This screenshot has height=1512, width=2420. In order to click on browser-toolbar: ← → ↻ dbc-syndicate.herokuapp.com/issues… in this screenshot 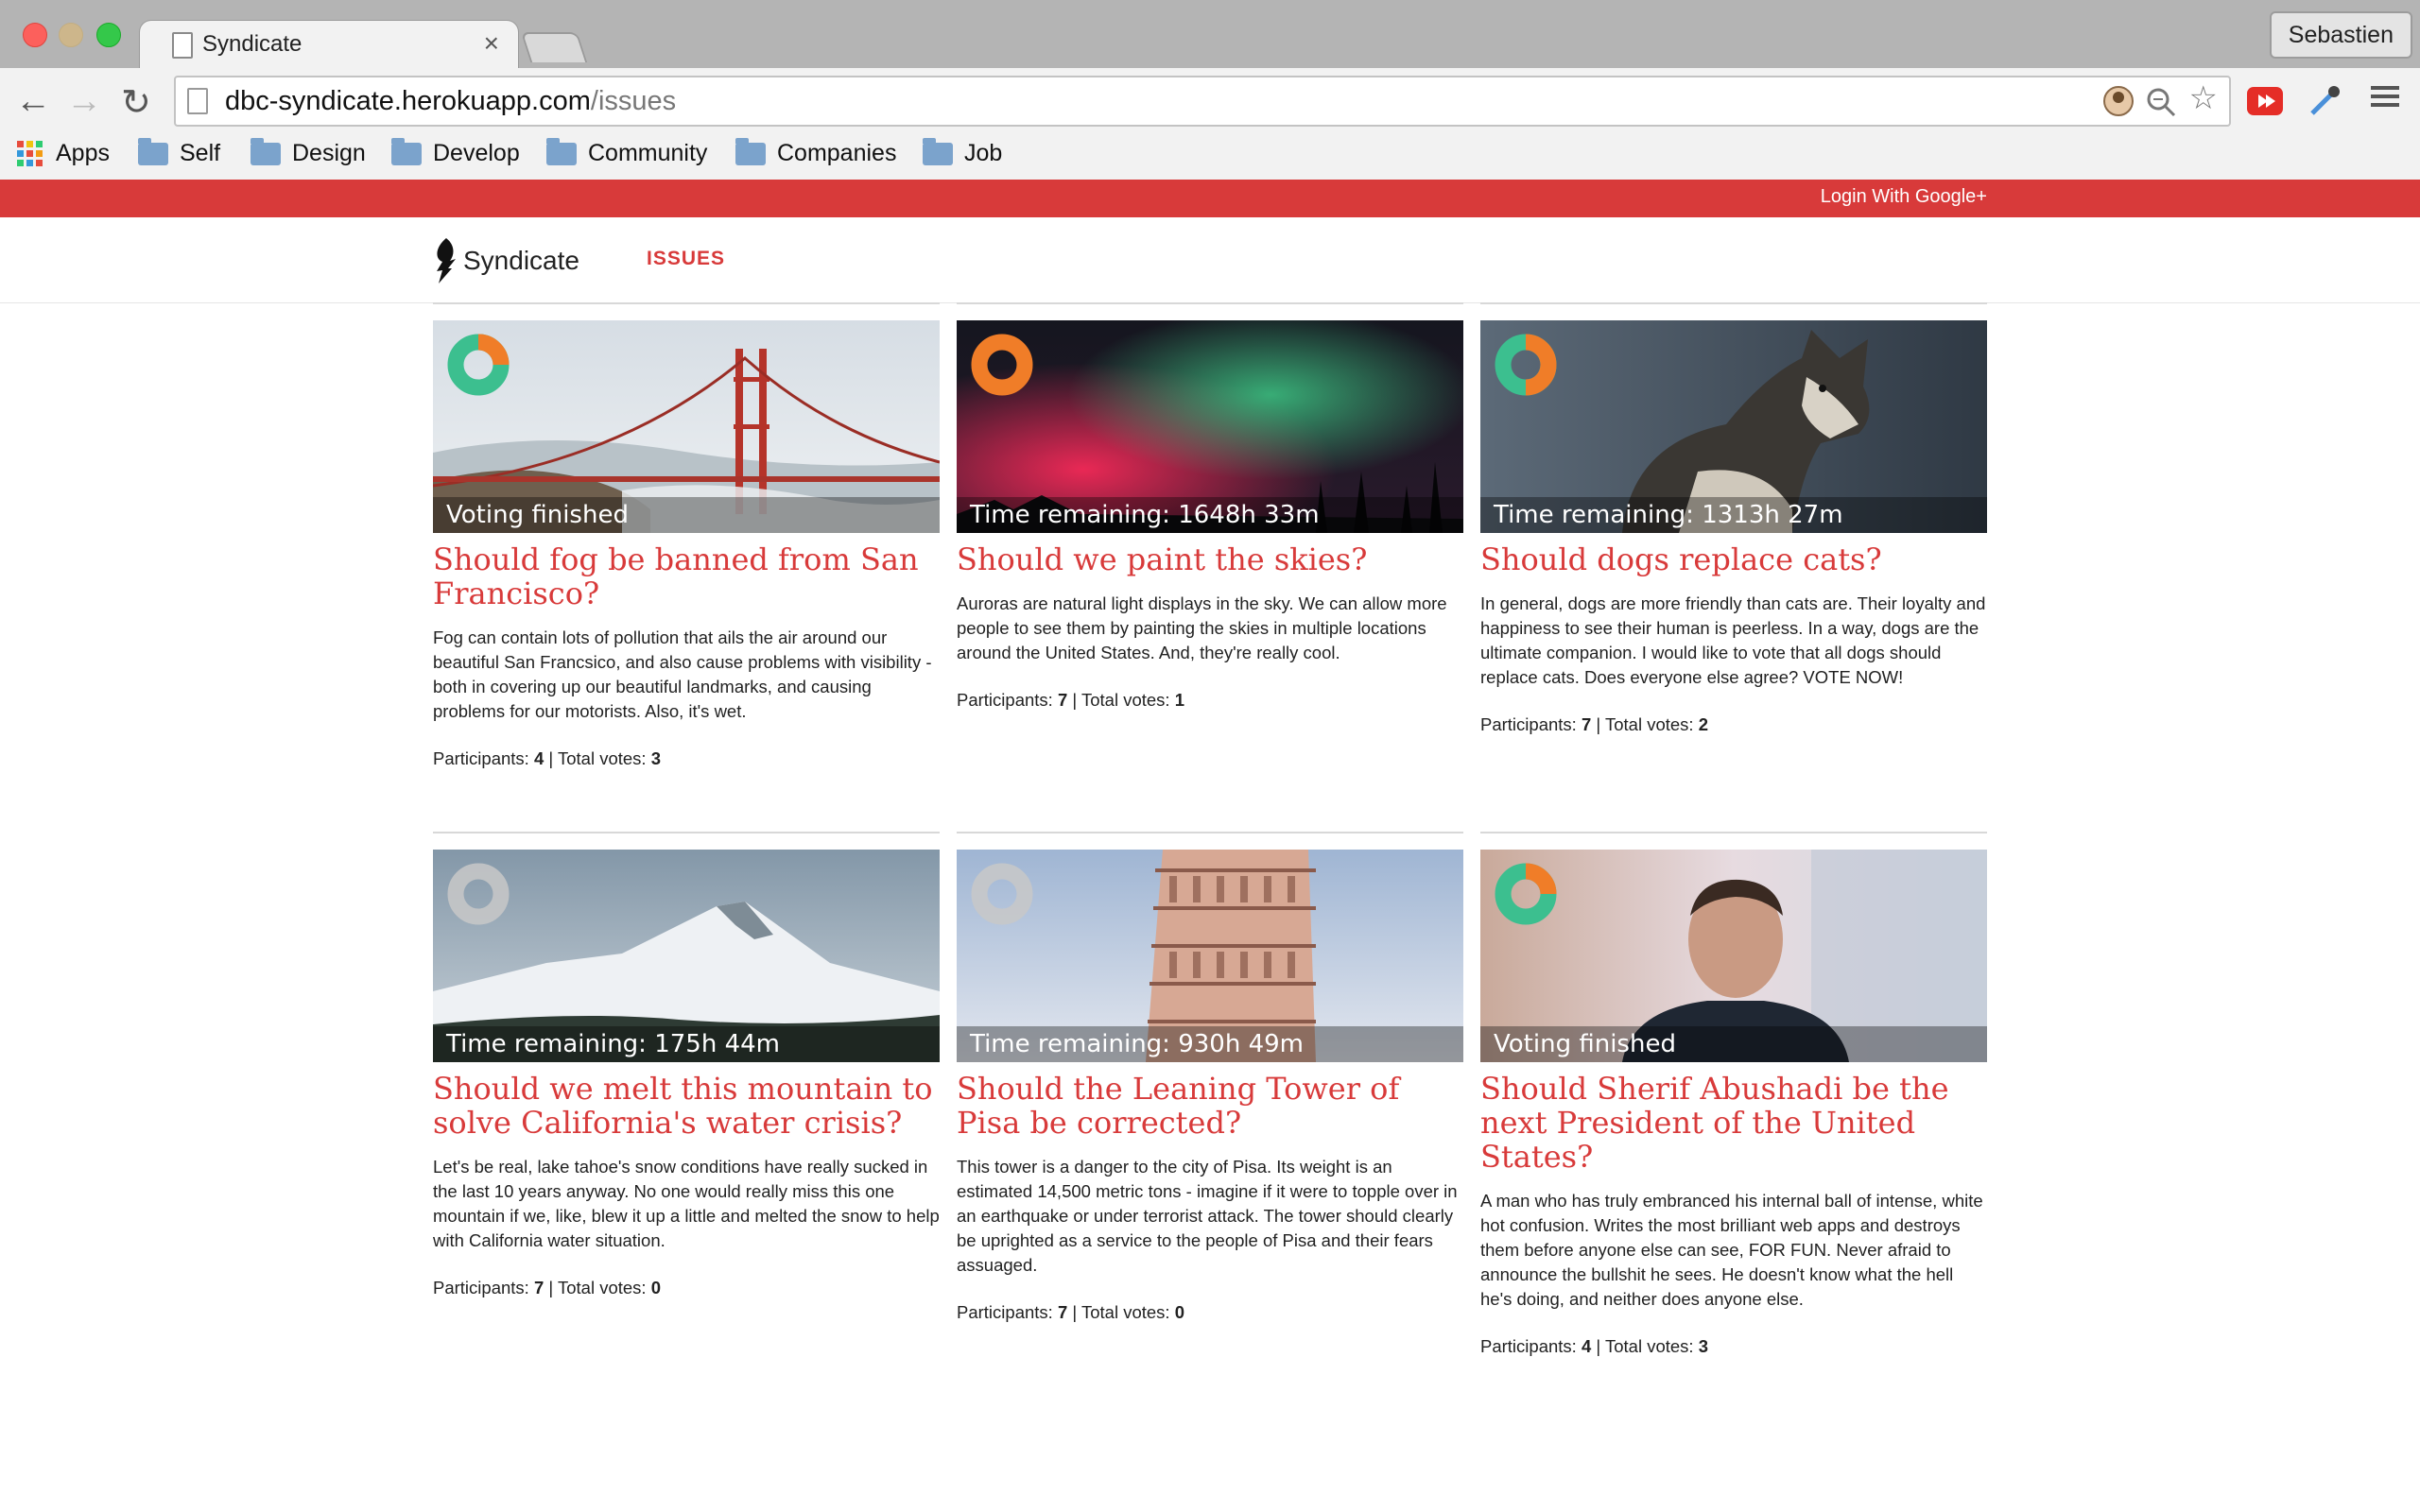, I will do `click(1210, 125)`.